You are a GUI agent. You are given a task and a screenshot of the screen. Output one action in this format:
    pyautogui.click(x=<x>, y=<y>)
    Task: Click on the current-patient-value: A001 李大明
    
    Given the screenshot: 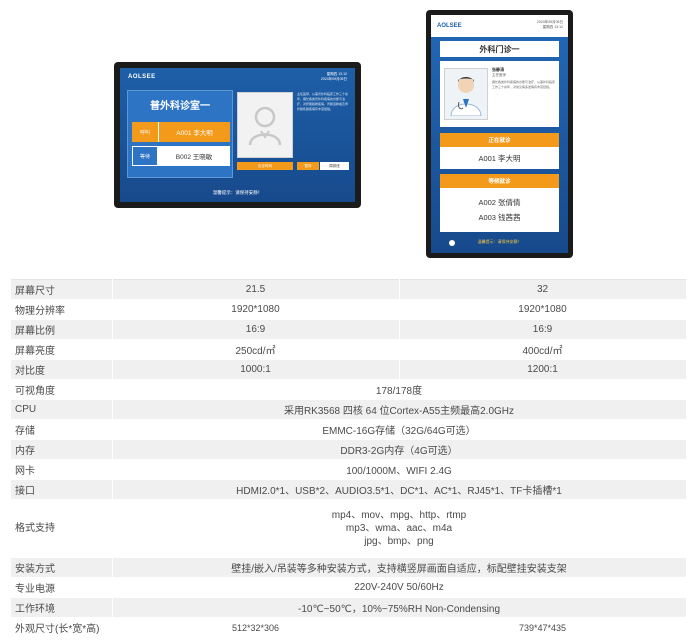 What is the action you would take?
    pyautogui.click(x=499, y=158)
    